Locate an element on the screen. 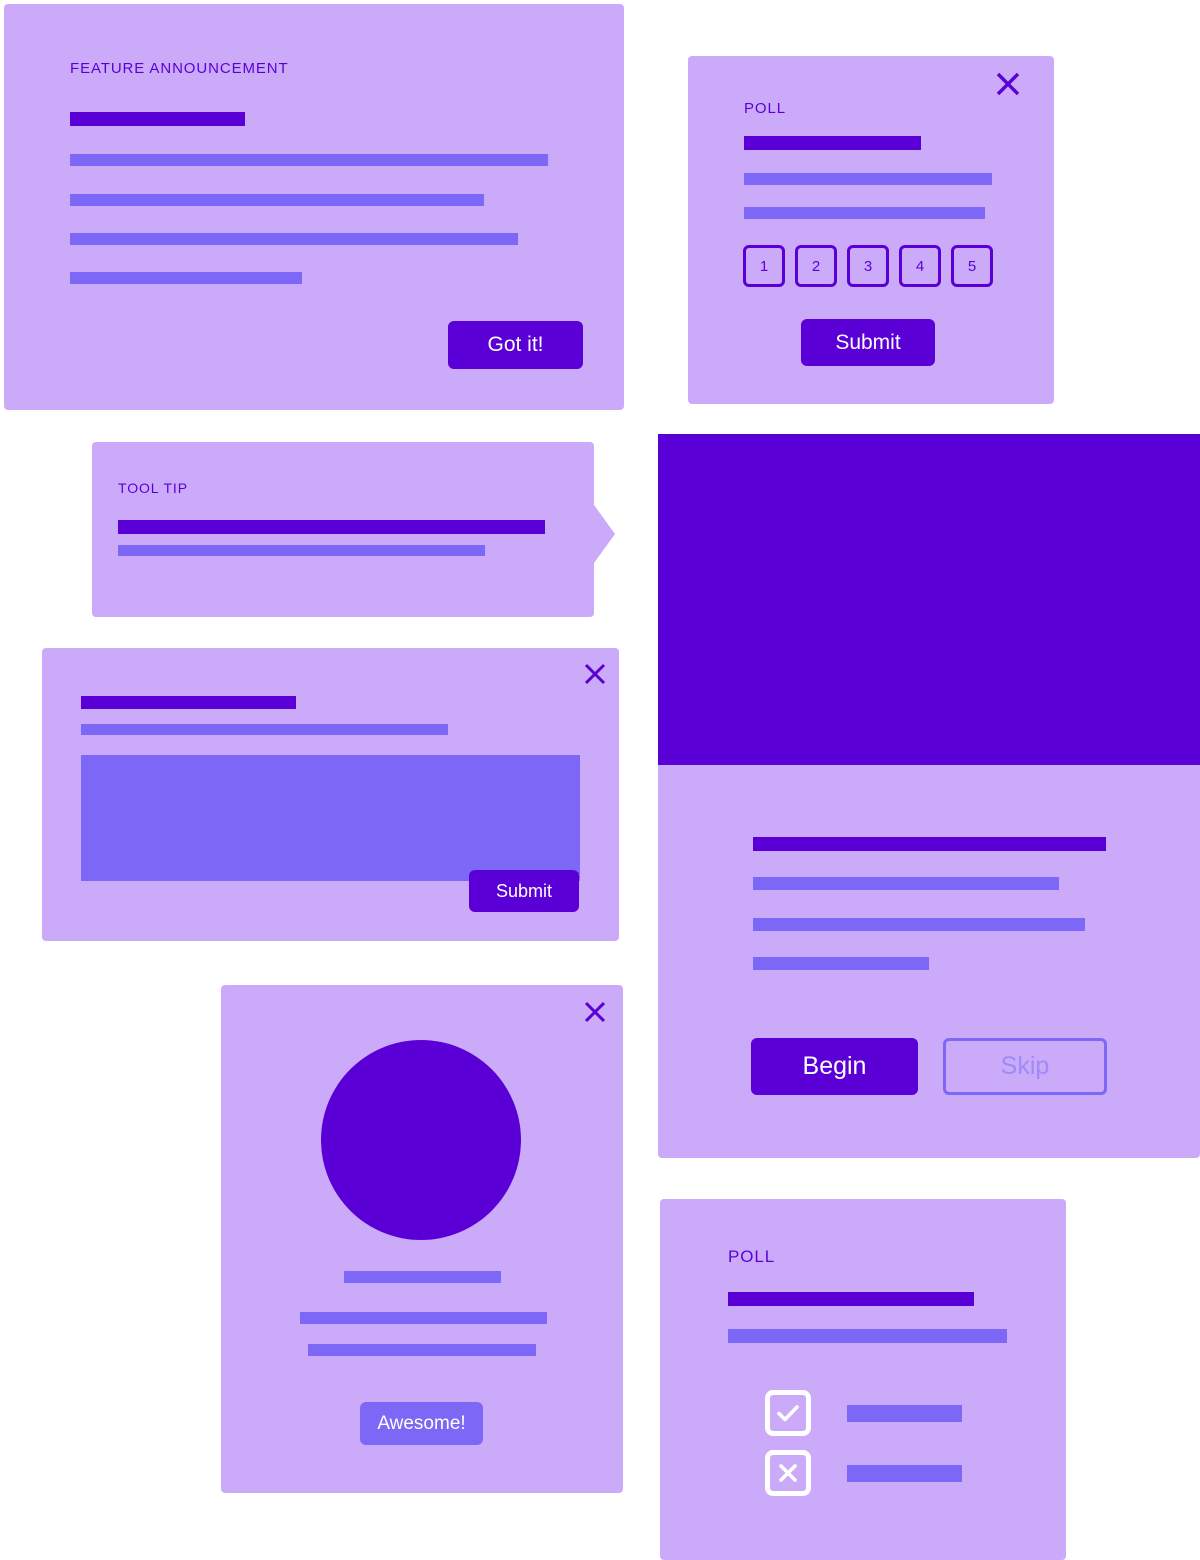 The width and height of the screenshot is (1200, 1560). feedback-textarea is located at coordinates (330, 818).